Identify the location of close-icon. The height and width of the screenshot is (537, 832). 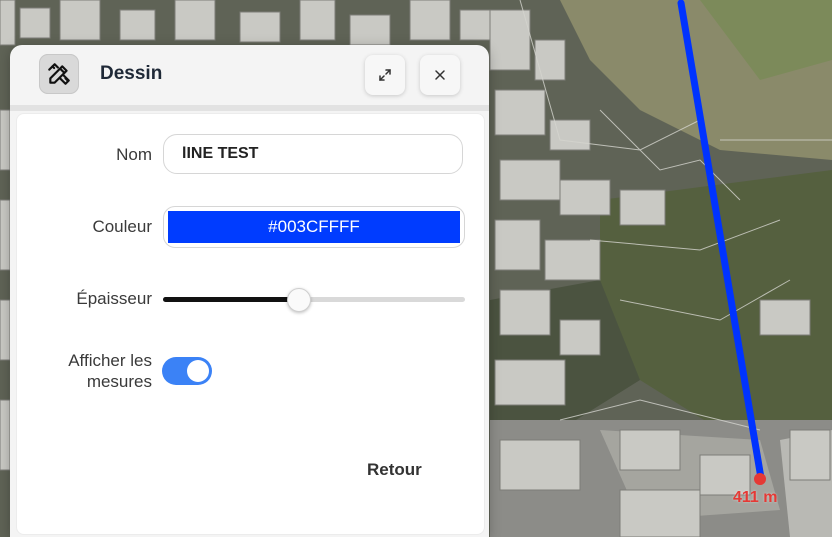
(440, 75).